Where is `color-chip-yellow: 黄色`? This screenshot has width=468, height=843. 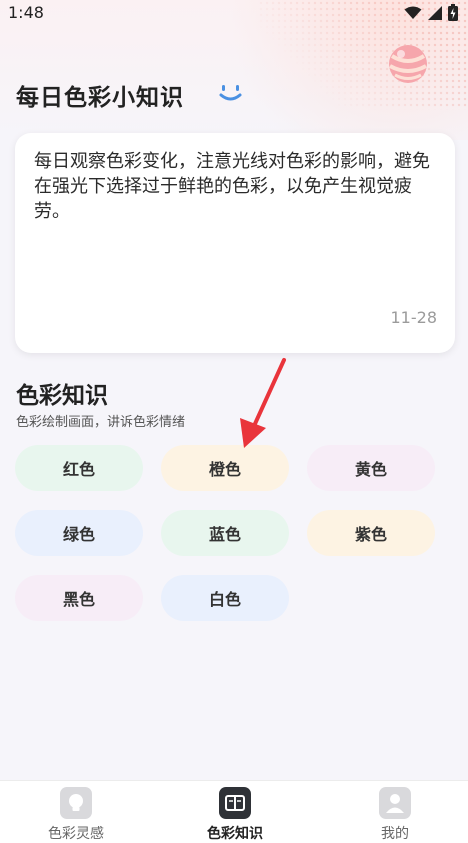
color-chip-yellow: 黄色 is located at coordinates (371, 468).